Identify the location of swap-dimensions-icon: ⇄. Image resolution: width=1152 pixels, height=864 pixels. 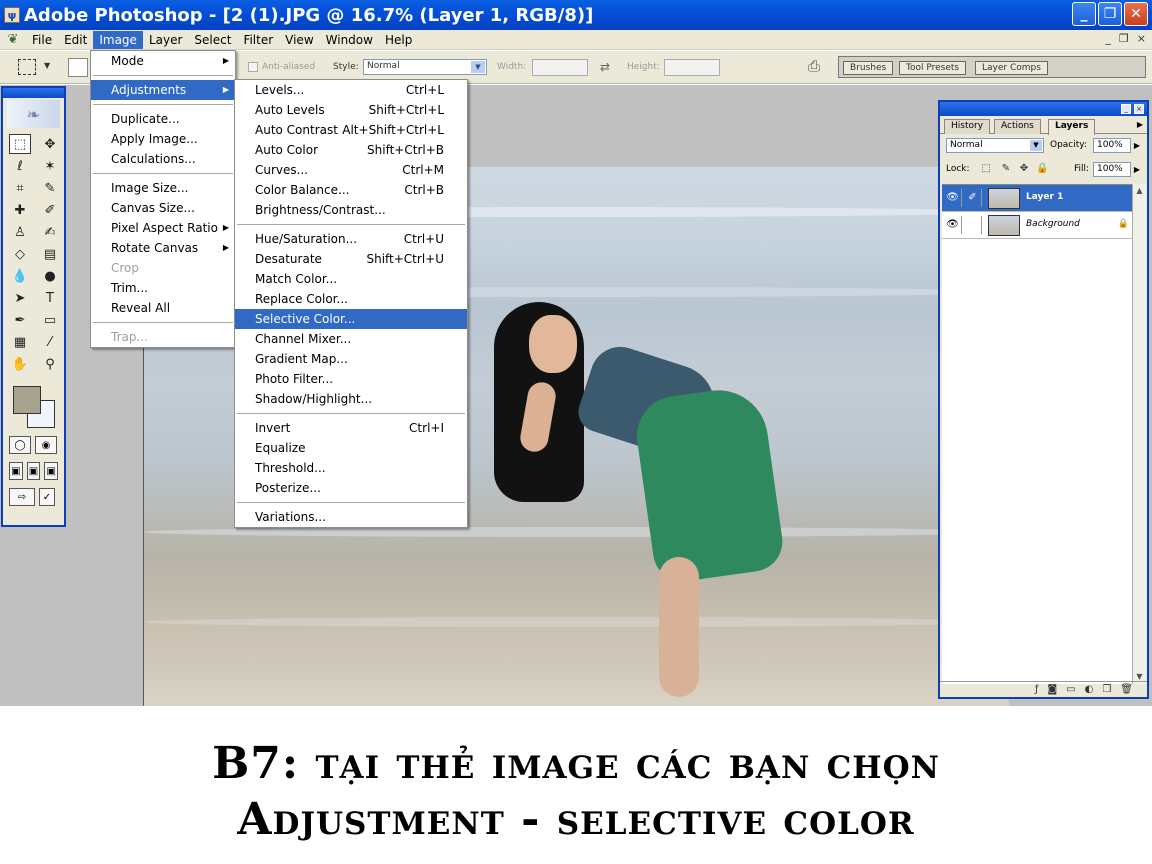
(605, 67).